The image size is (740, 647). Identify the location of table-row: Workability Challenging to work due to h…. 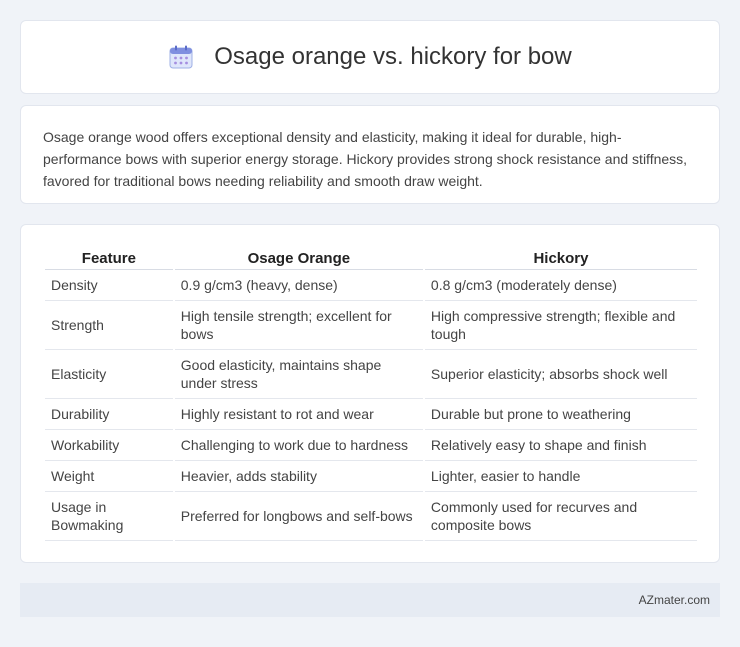
(371, 445).